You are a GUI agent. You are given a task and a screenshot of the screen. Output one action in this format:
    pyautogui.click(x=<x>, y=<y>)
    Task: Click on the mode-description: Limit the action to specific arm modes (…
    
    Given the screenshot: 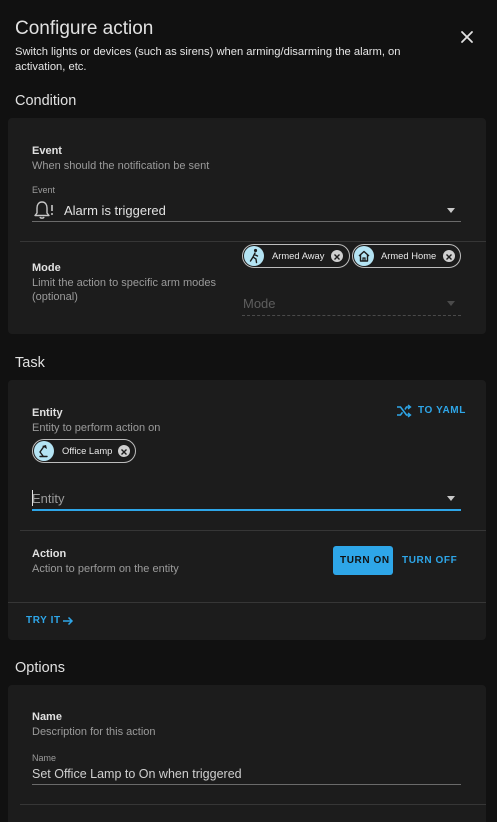 What is the action you would take?
    pyautogui.click(x=124, y=290)
    